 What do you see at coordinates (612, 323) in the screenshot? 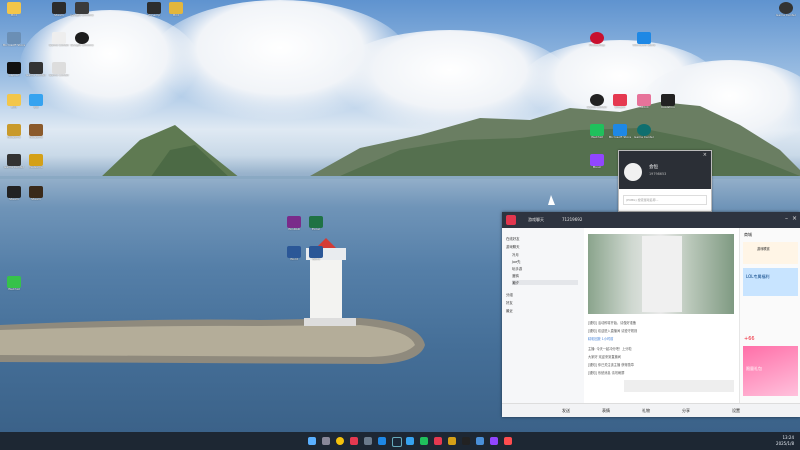
I see `chat-message: [通知] 活动即将开始，请做好准备` at bounding box center [612, 323].